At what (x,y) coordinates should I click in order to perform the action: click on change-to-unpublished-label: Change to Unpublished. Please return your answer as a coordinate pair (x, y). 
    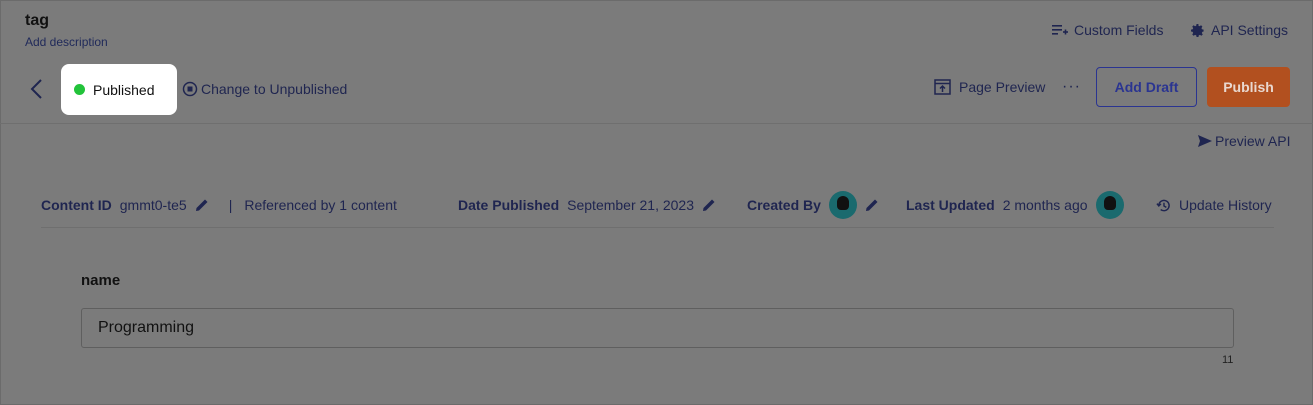
    Looking at the image, I should click on (274, 89).